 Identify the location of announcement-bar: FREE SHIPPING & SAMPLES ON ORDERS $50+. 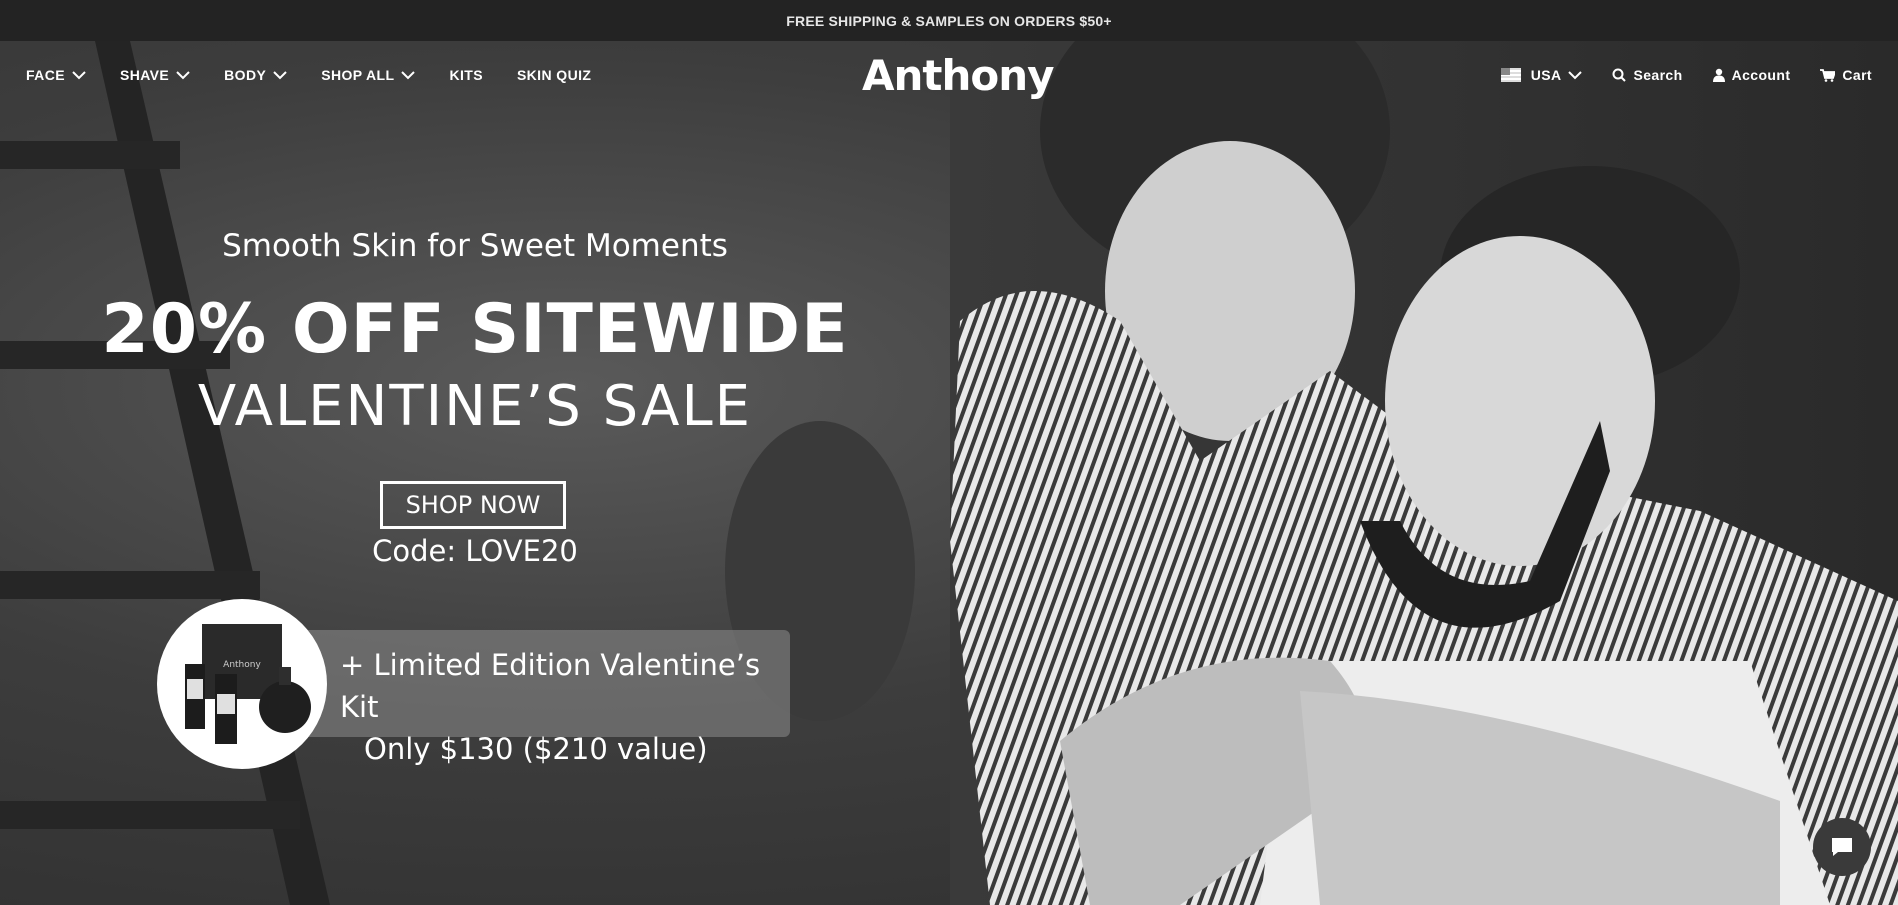
(949, 20).